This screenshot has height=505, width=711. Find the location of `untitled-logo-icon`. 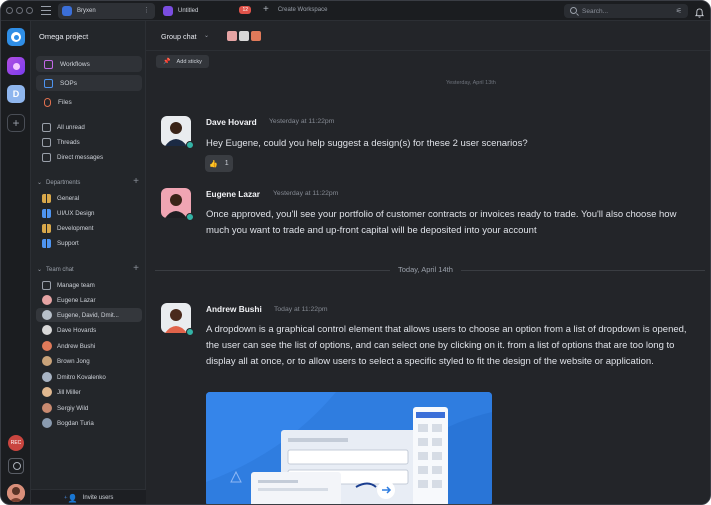

untitled-logo-icon is located at coordinates (168, 11).